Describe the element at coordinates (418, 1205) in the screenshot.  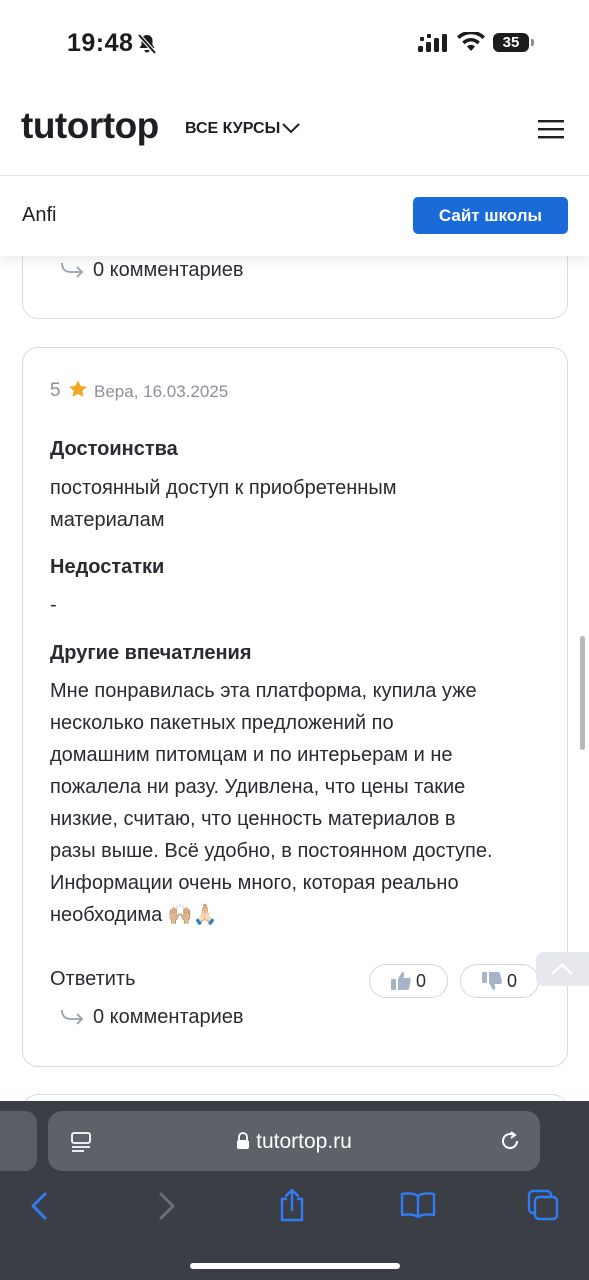
I see `bookmarks-icon` at that location.